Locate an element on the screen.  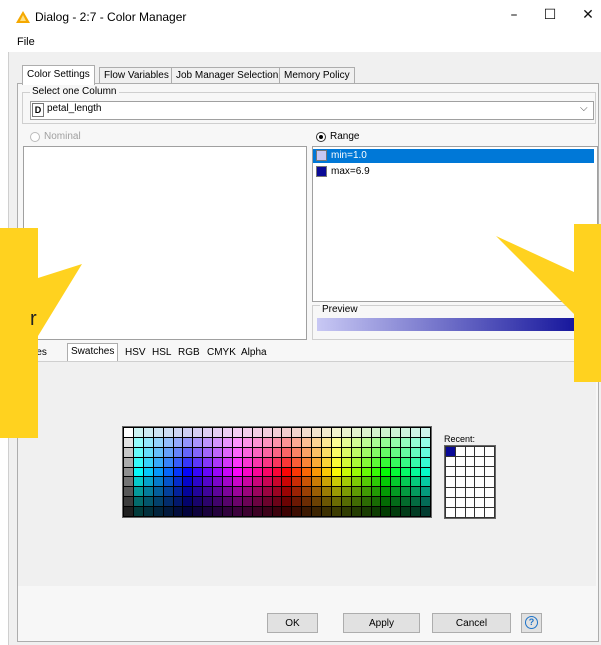
maximize-button: ☐ is located at coordinates (550, 15).